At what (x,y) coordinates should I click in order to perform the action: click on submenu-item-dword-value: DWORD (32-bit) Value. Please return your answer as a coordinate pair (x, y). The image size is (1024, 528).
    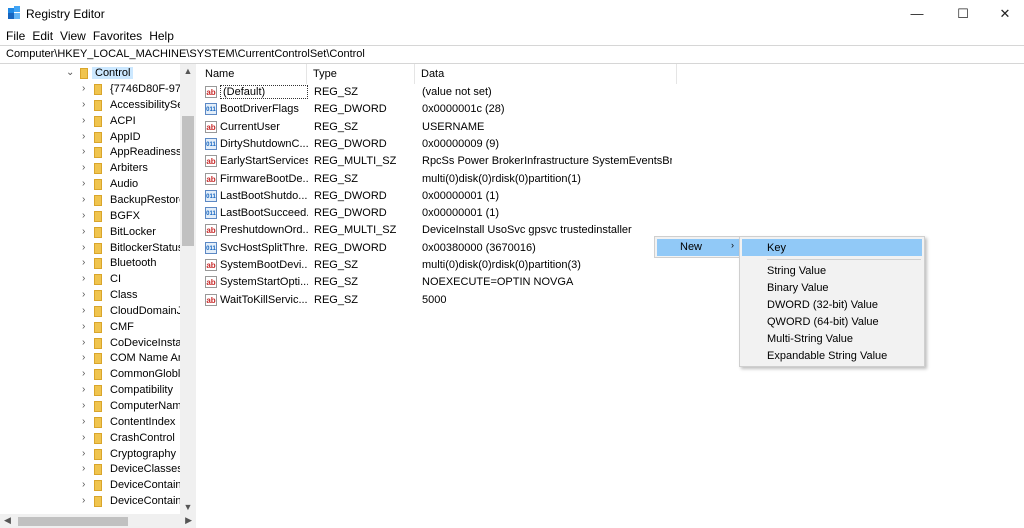
    Looking at the image, I should click on (832, 304).